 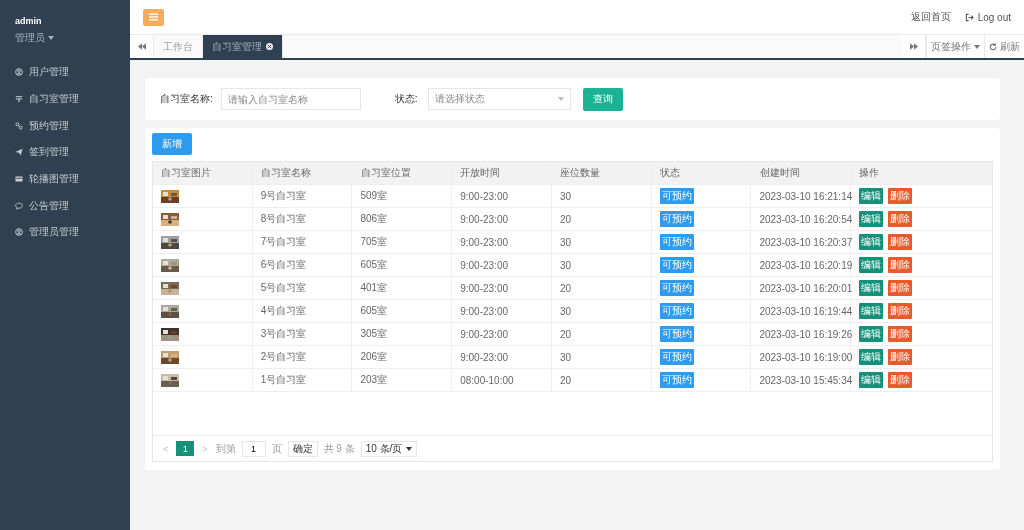 I want to click on table-cell: 2023-03-10 16:19:44, so click(x=801, y=311).